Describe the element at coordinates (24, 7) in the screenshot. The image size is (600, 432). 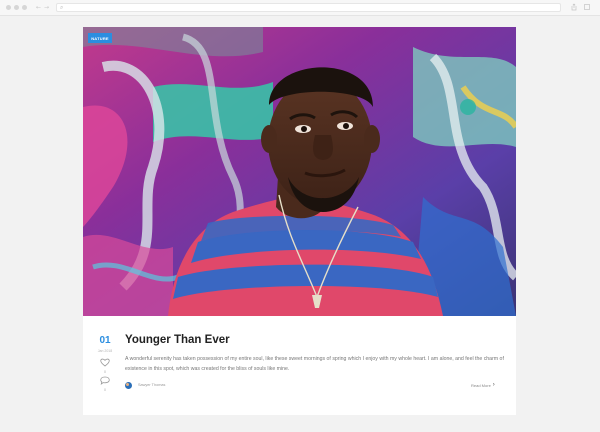
I see `window-maximize-dot` at that location.